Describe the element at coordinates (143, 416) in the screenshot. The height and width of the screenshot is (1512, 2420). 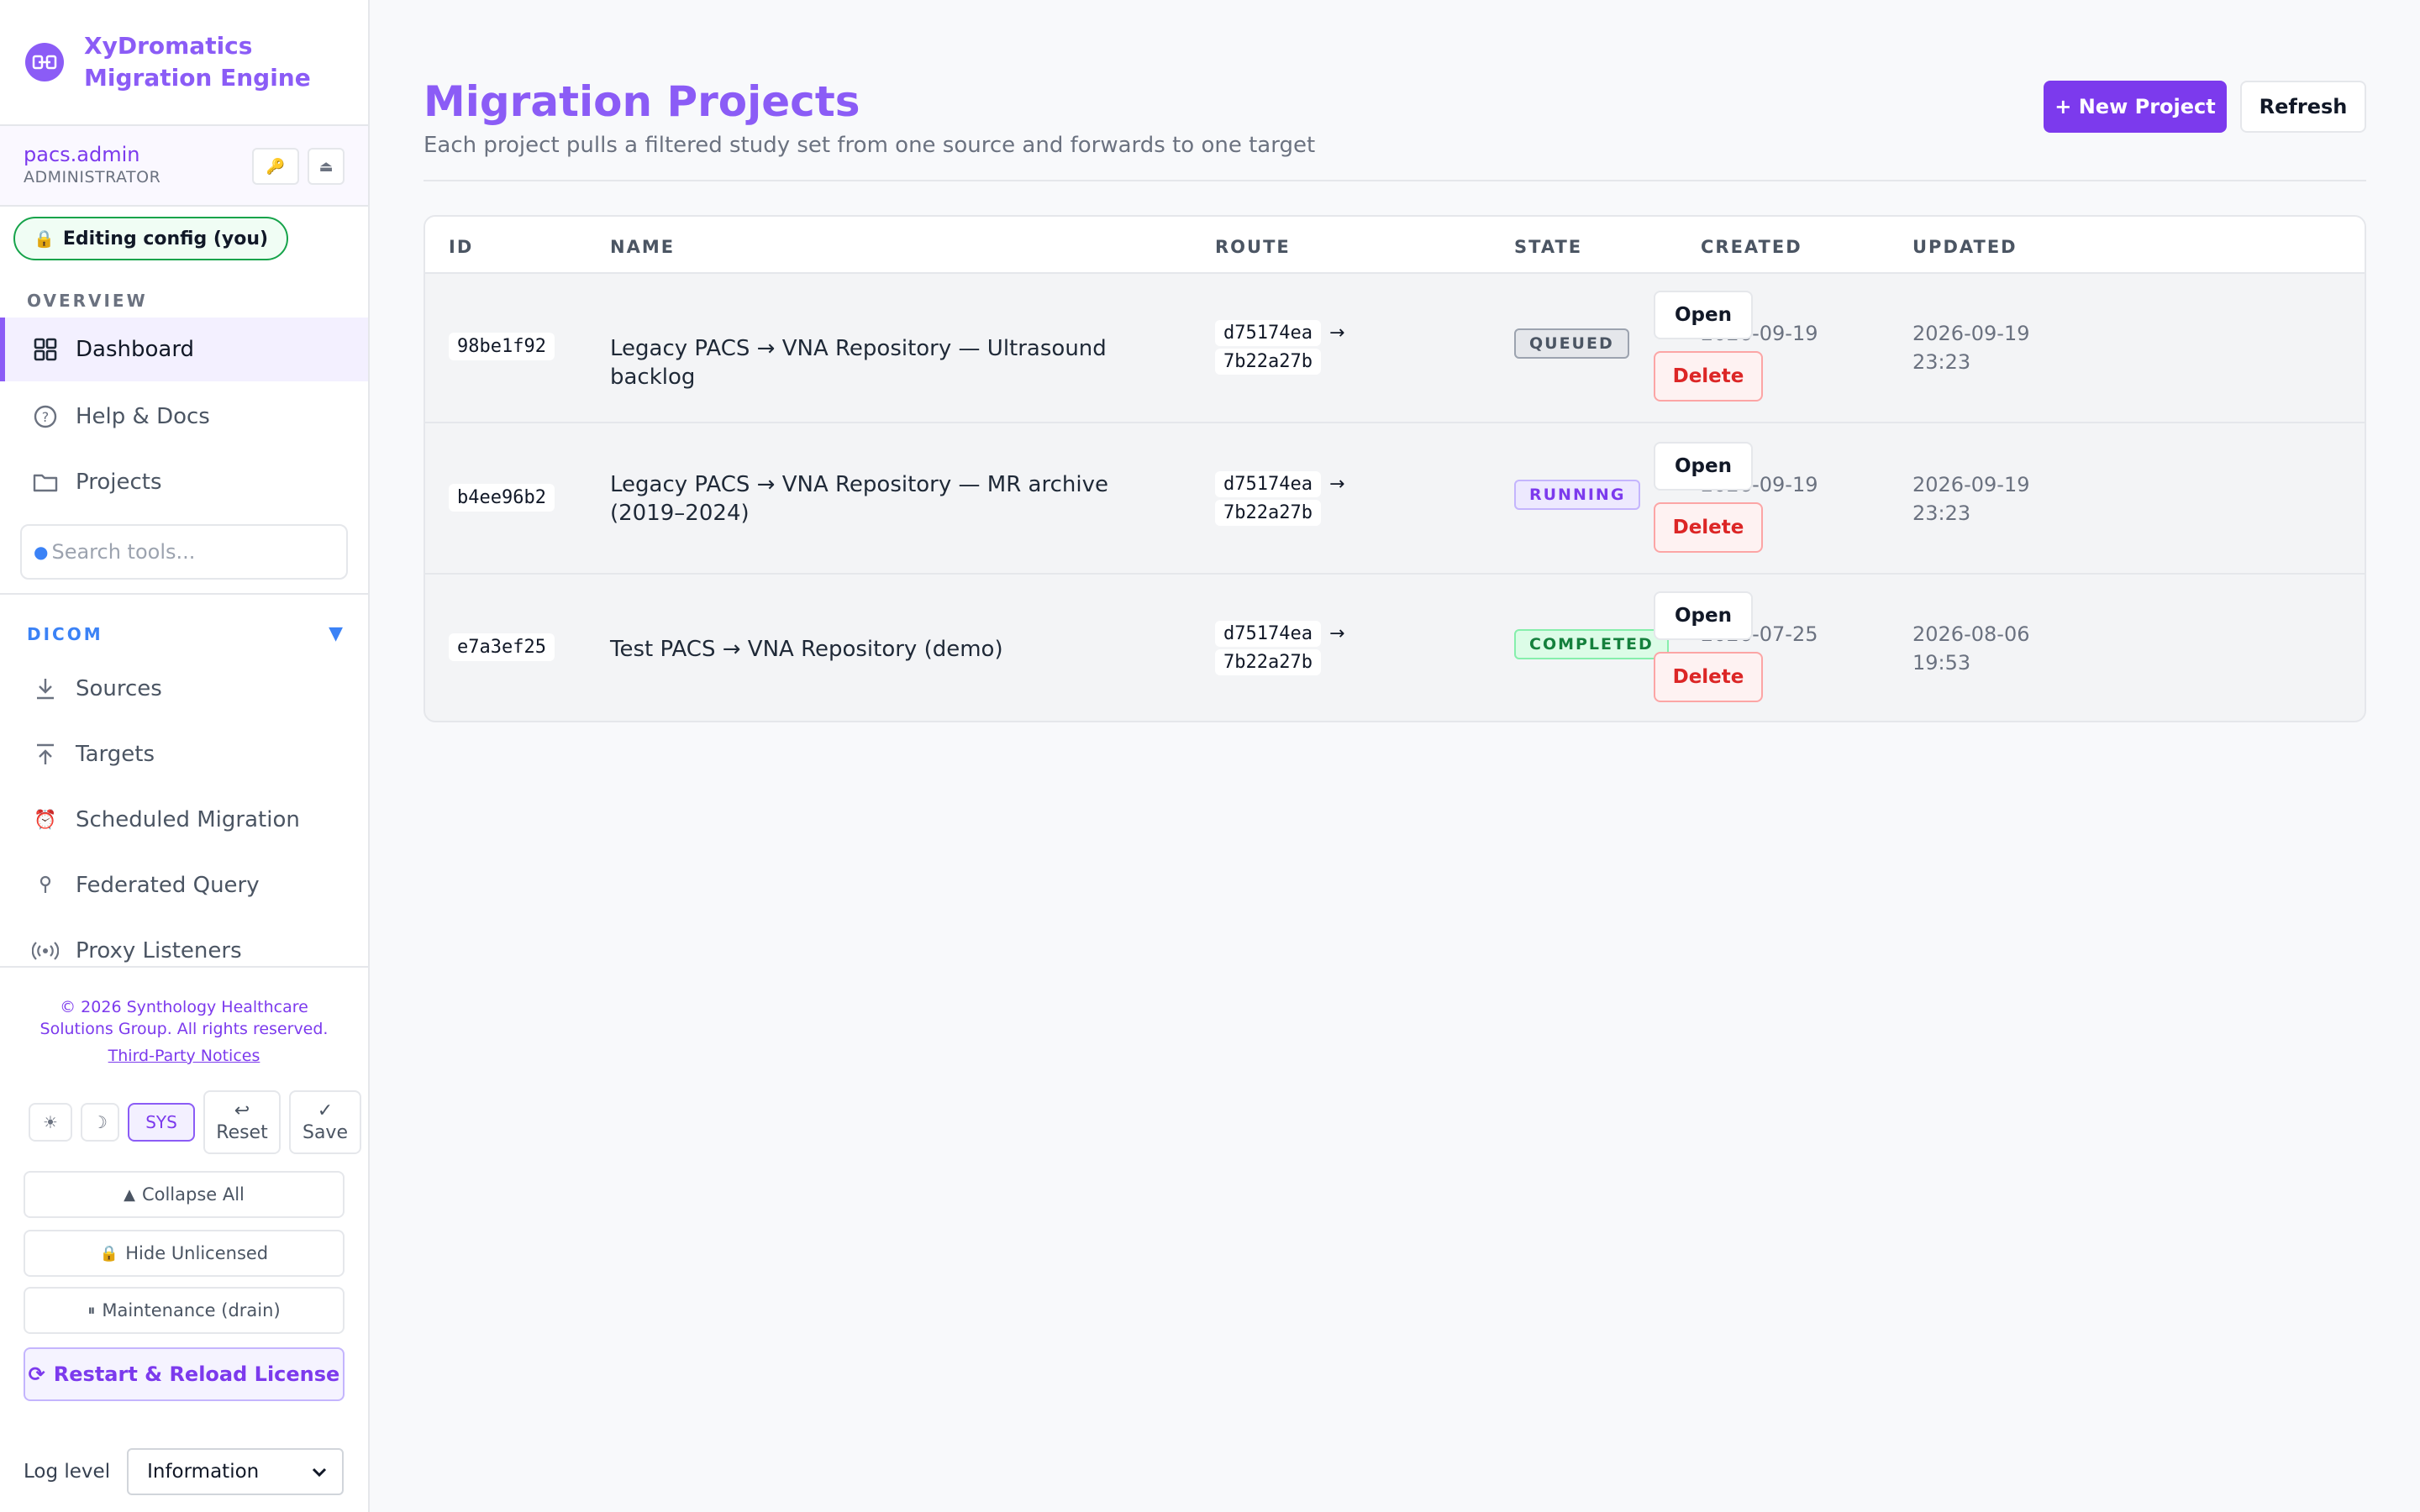
I see `sidebar-item-label: Help & Docs` at that location.